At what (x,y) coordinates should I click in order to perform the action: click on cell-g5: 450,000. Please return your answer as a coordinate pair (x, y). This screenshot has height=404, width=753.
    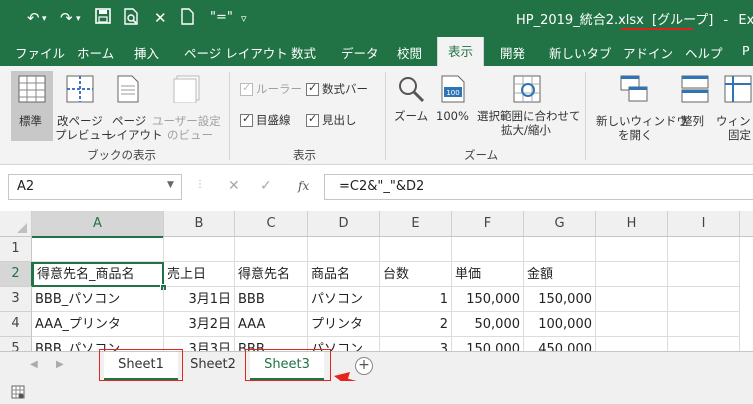
    Looking at the image, I should click on (560, 344).